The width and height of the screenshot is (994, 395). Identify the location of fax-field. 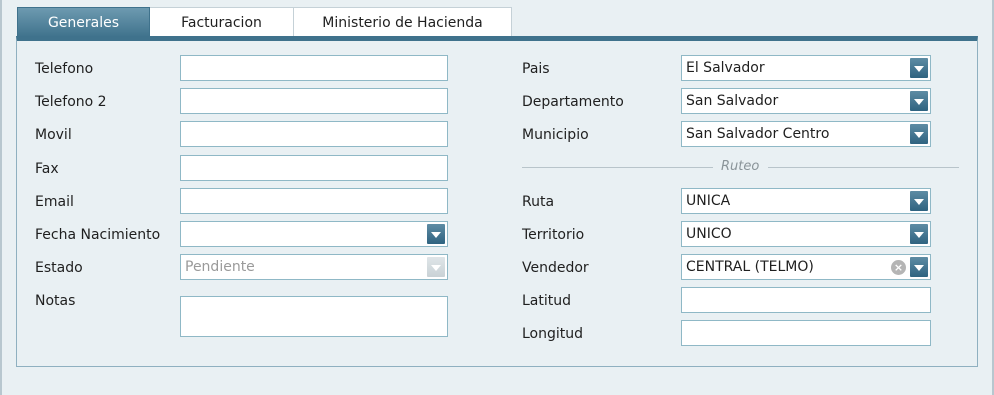
(314, 168).